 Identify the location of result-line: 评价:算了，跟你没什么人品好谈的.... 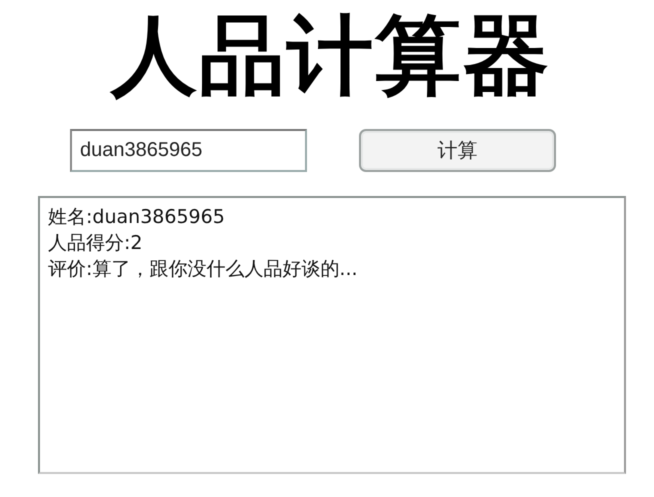
(203, 269).